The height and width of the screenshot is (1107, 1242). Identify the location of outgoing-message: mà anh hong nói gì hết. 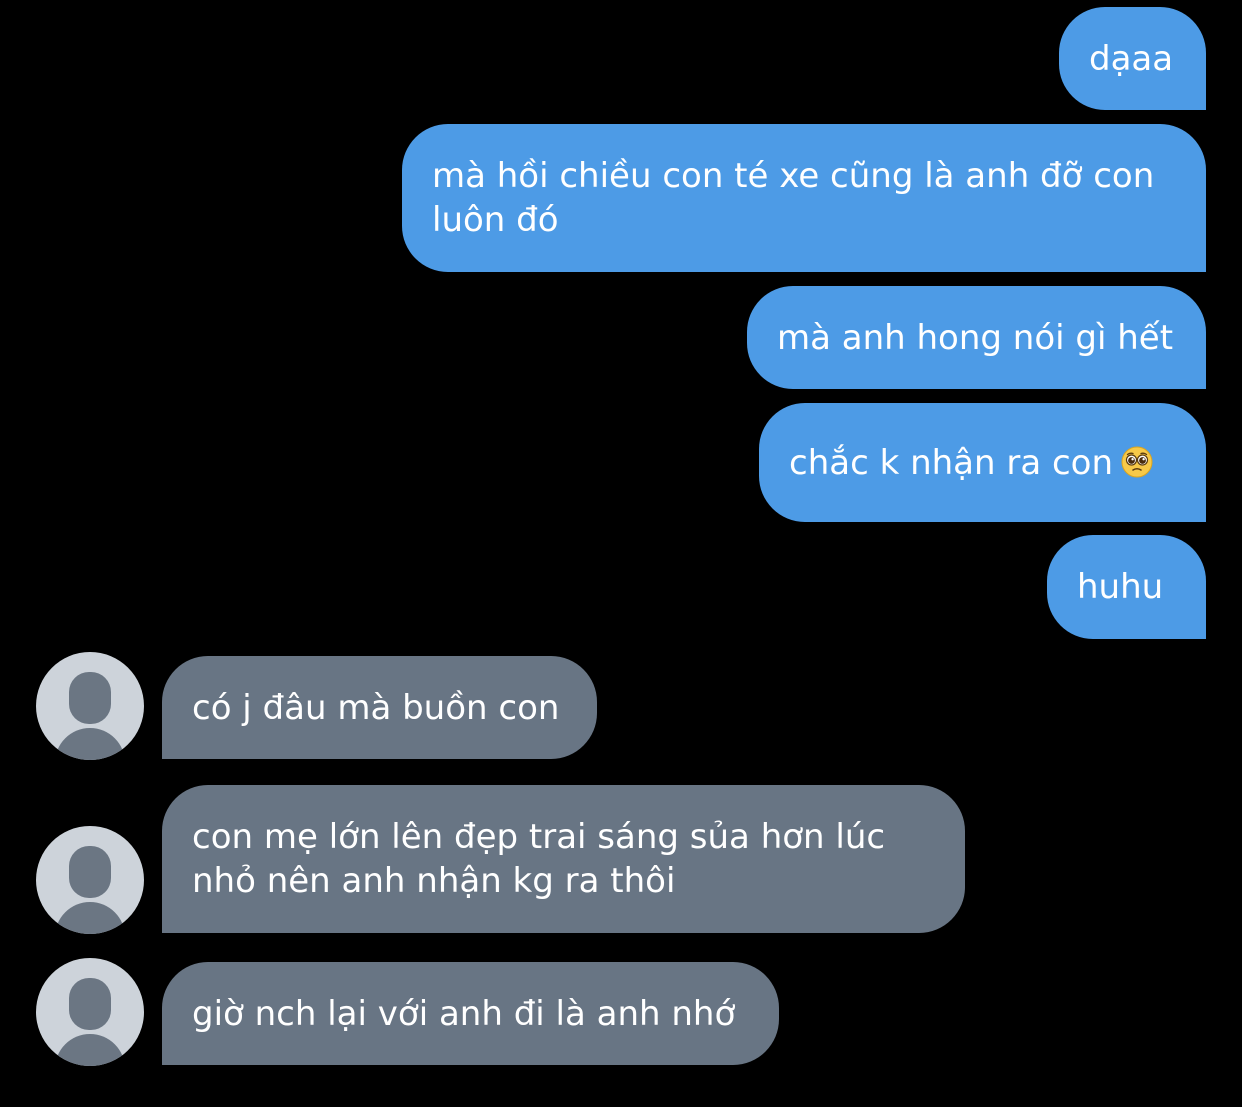
(976, 337).